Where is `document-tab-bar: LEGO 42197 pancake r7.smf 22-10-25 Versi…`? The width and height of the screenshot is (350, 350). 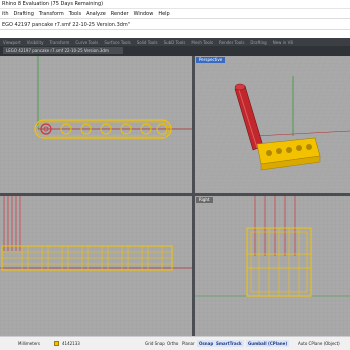
document-tab-bar: LEGO 42197 pancake r7.smf 22-10-25 Versi… is located at coordinates (175, 50).